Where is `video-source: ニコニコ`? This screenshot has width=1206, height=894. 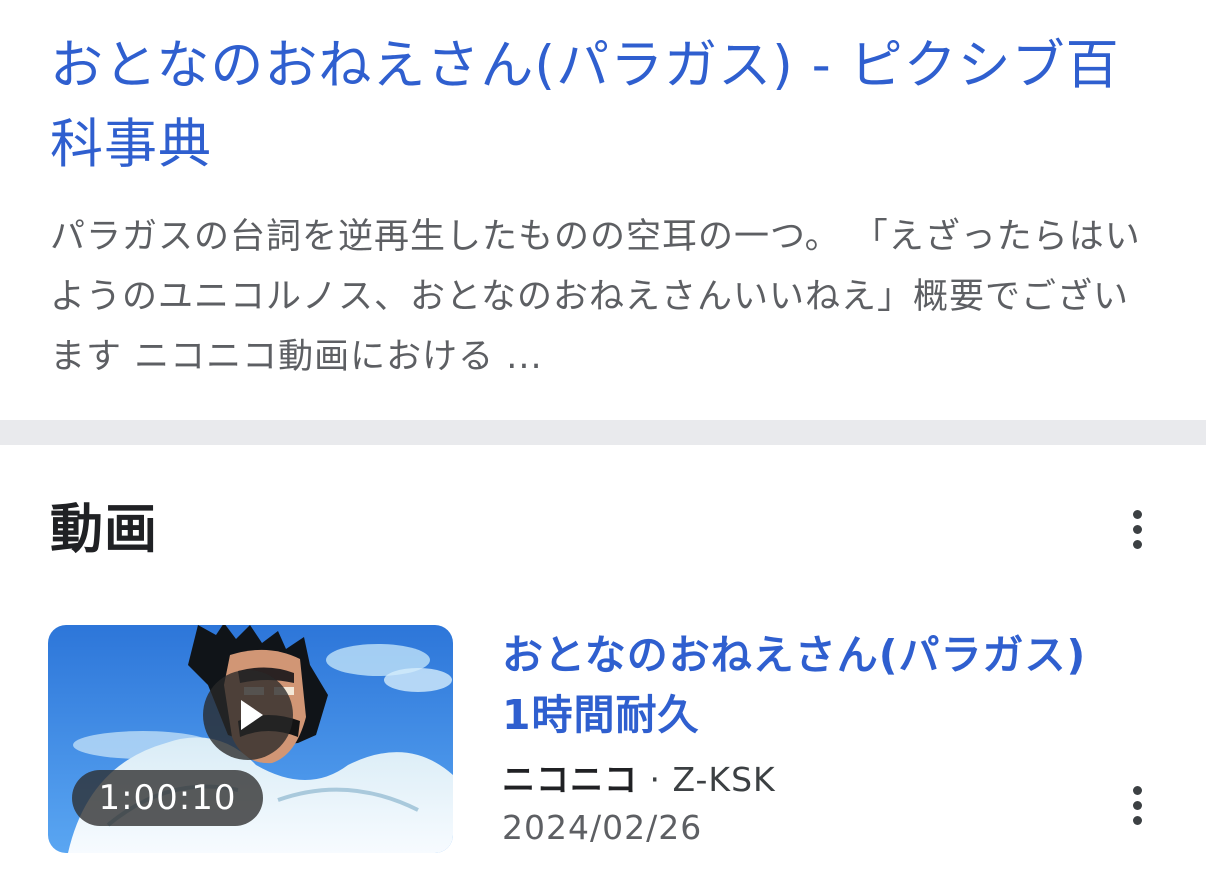
video-source: ニコニコ is located at coordinates (570, 779).